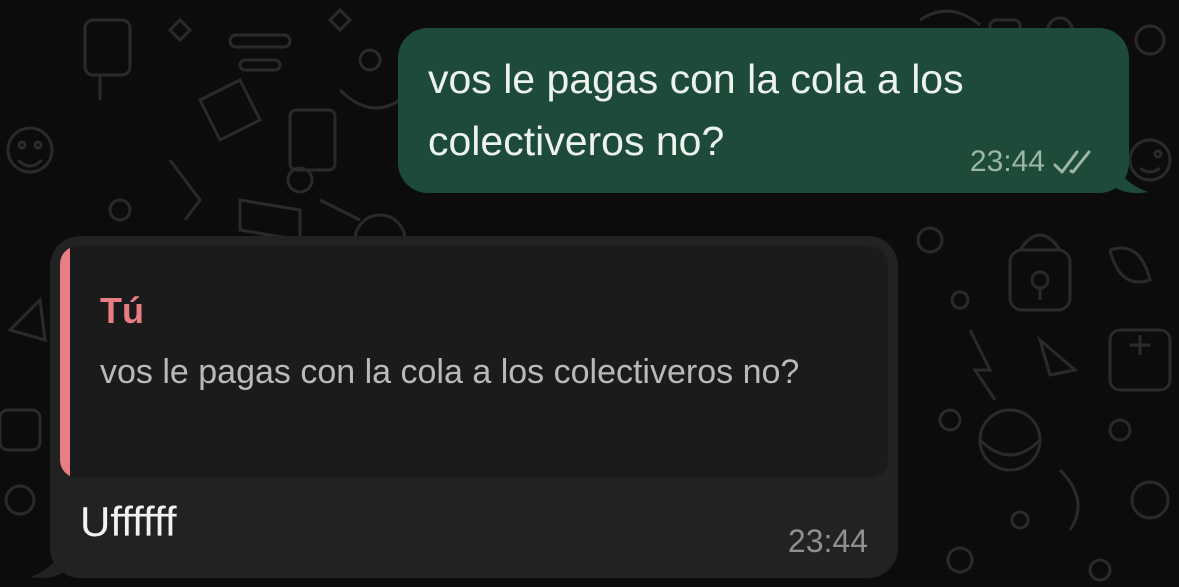 The image size is (1179, 587). Describe the element at coordinates (122, 310) in the screenshot. I see `reply-quote-author: Tú` at that location.